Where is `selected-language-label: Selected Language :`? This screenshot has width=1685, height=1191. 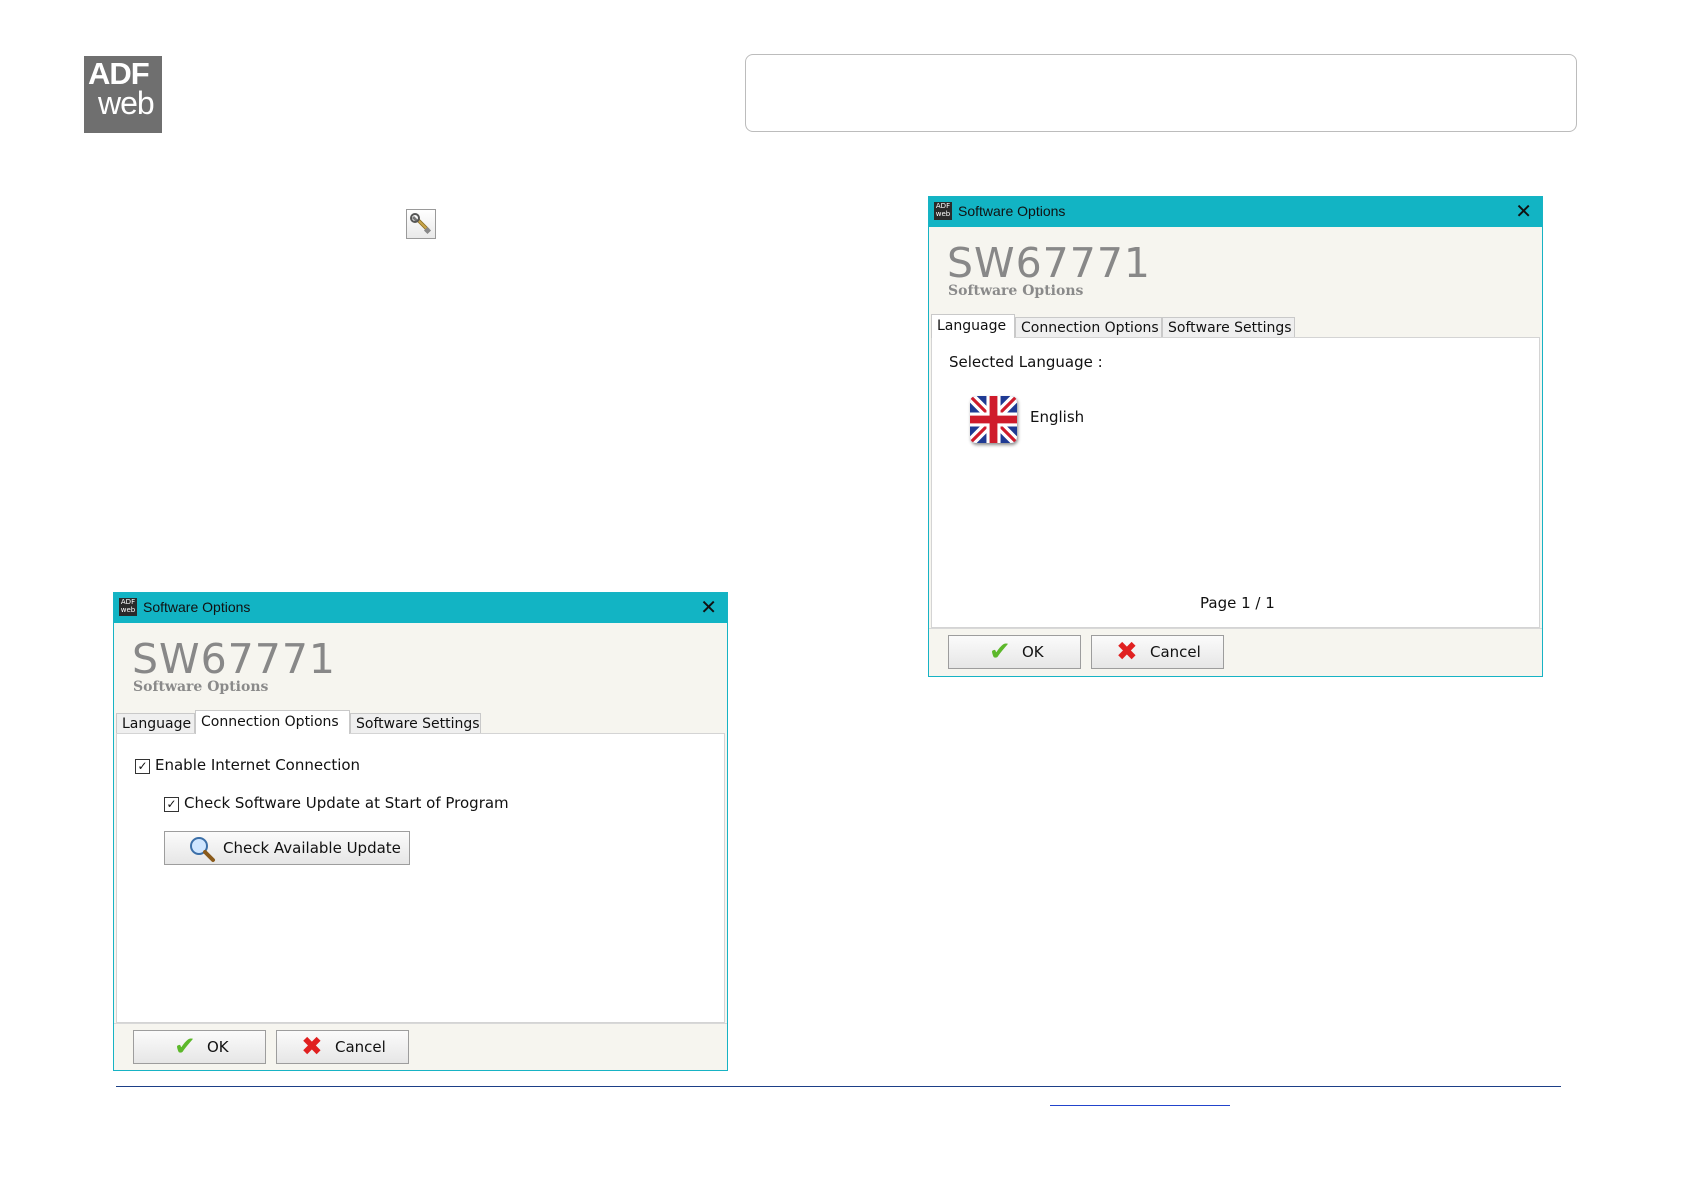 selected-language-label: Selected Language : is located at coordinates (1026, 362).